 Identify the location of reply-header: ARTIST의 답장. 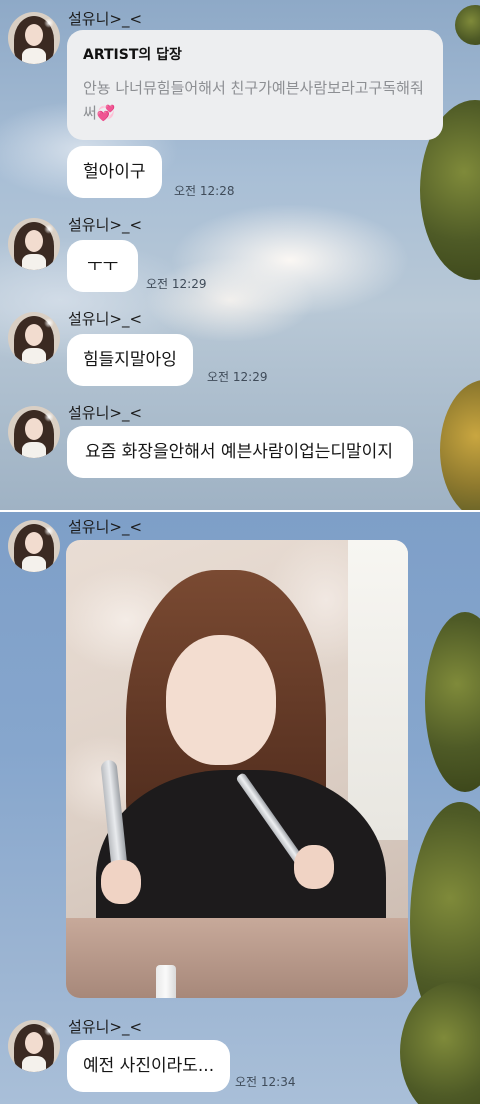
(255, 54).